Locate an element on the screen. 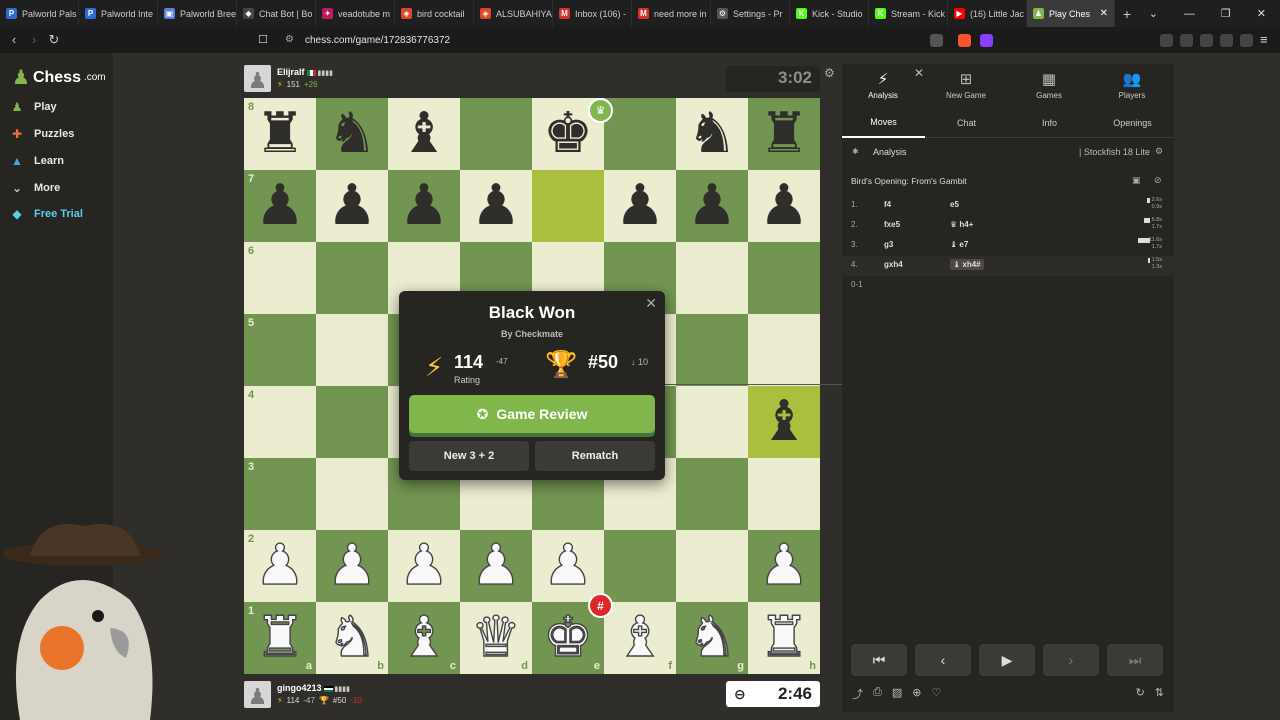 The height and width of the screenshot is (720, 1280). white-bishop-icon: ♝ is located at coordinates (640, 637).